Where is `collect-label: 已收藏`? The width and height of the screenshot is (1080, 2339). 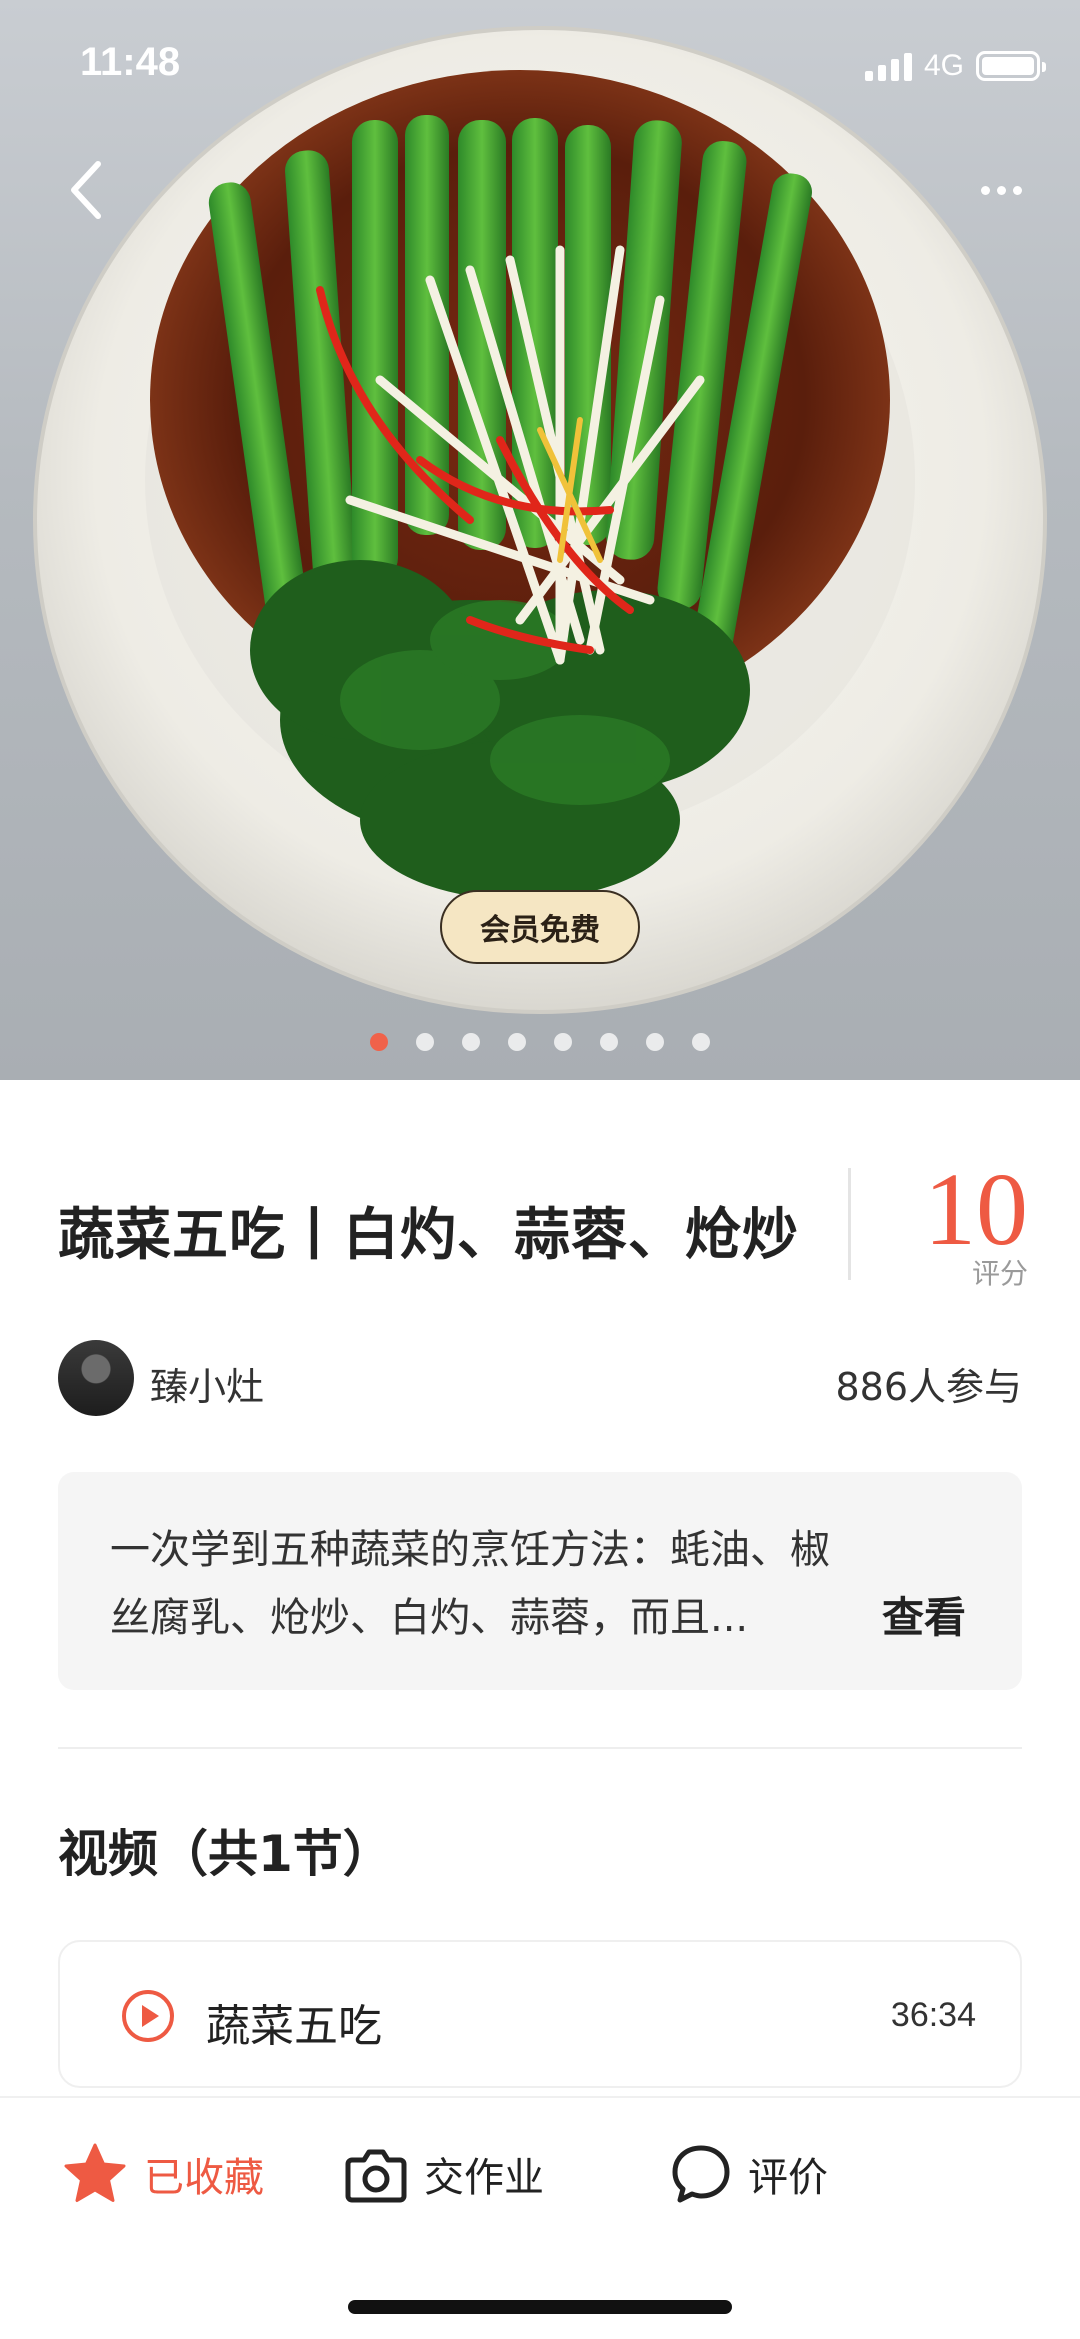 collect-label: 已收藏 is located at coordinates (204, 2178).